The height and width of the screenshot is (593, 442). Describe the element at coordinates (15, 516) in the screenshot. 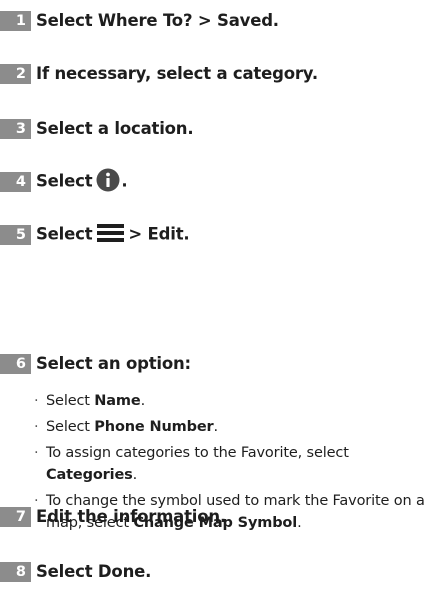

I see `step-number: 7` at that location.